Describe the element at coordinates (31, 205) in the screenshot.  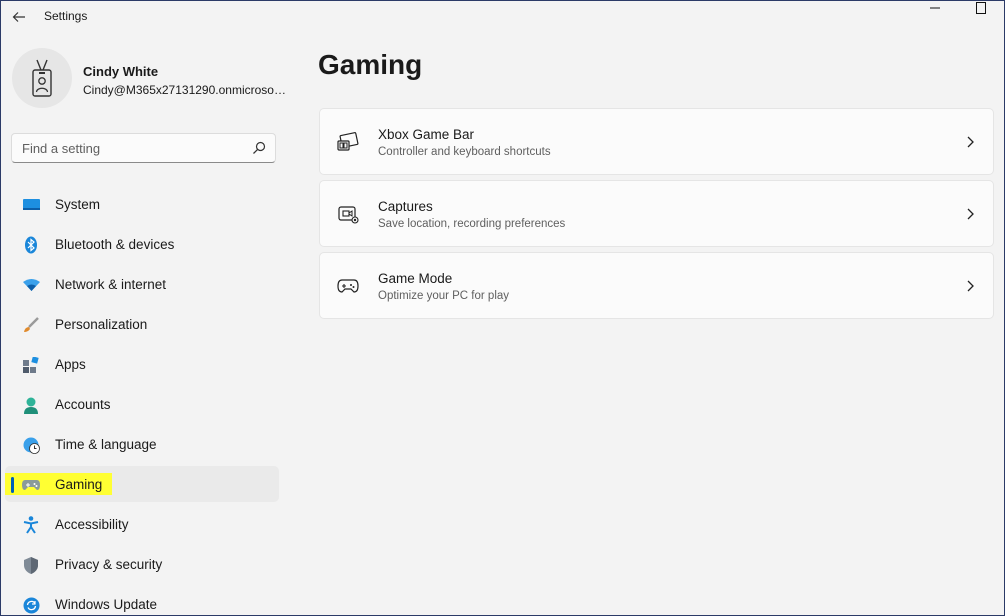
I see `system-icon` at that location.